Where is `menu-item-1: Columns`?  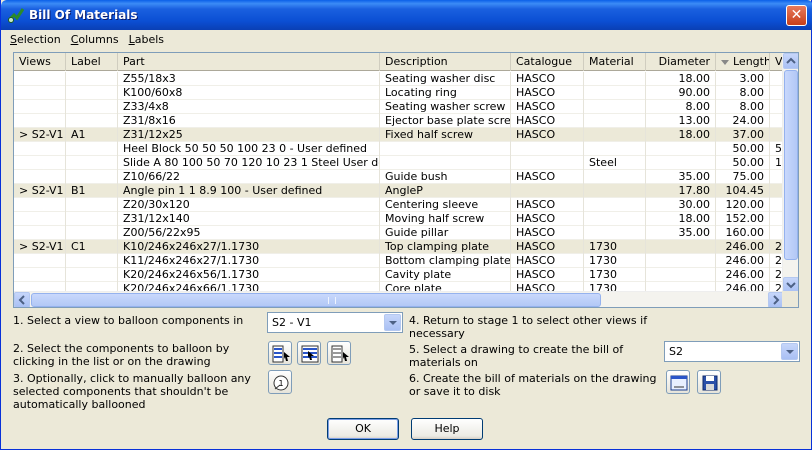
menu-item-1: Columns is located at coordinates (95, 40).